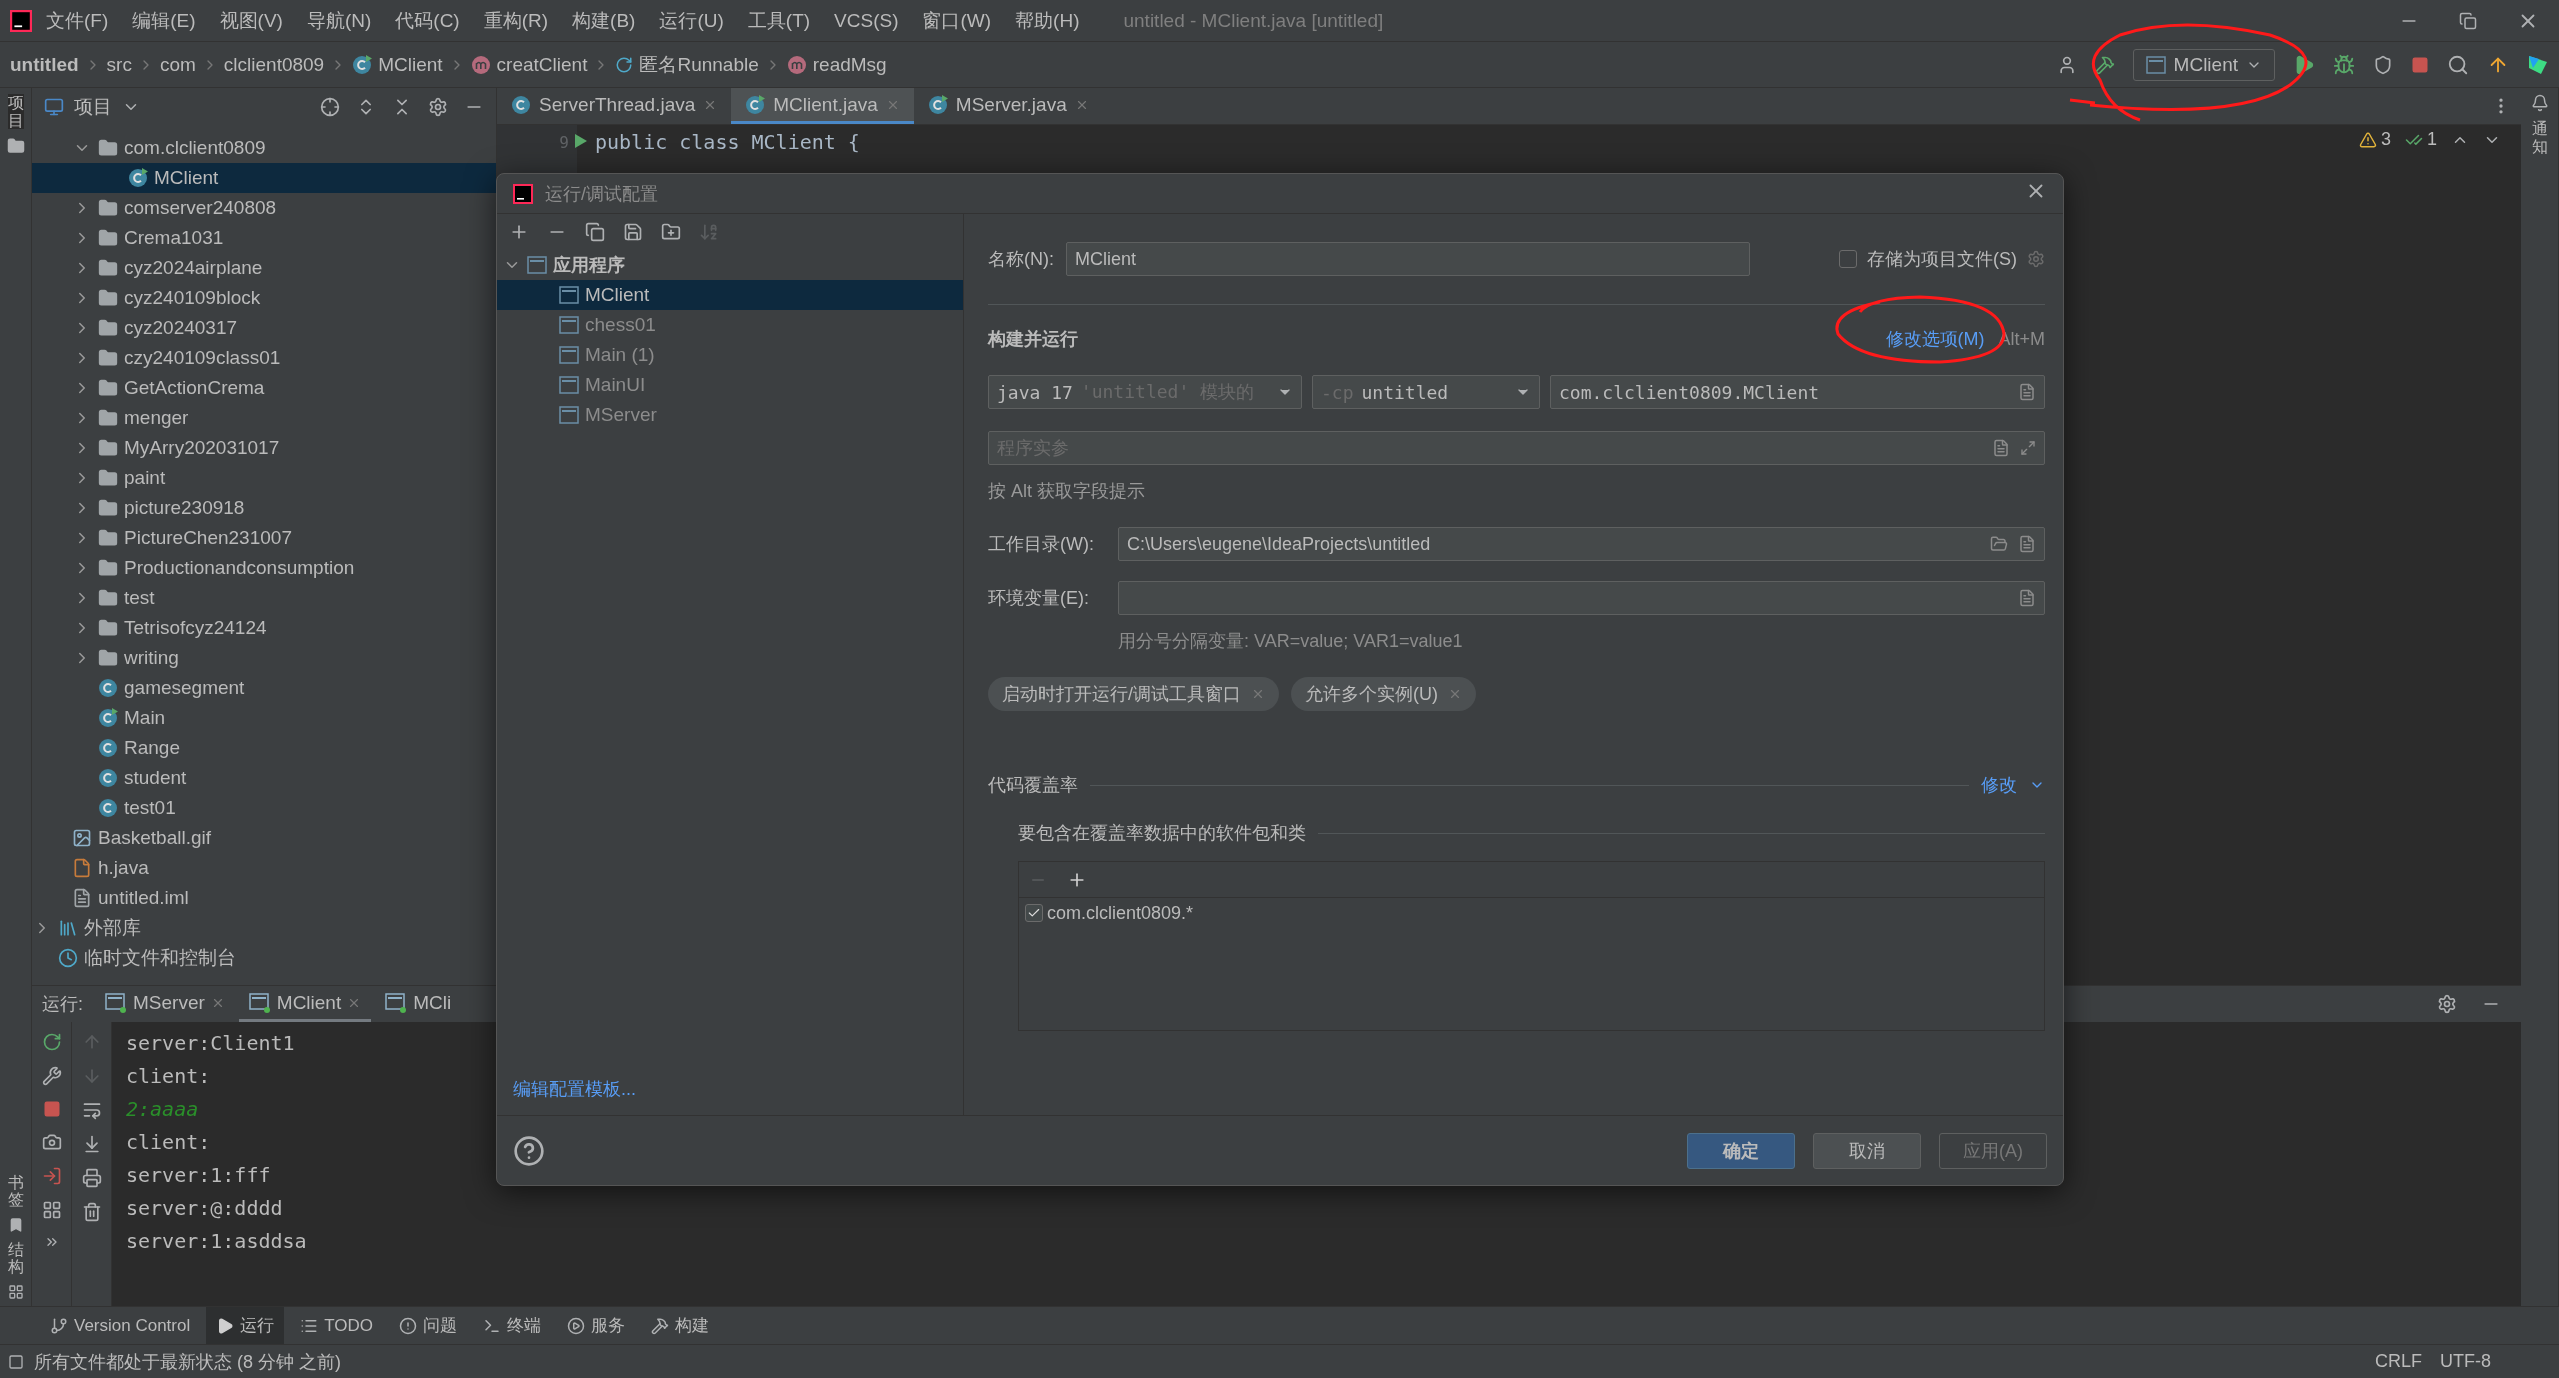 This screenshot has height=1378, width=2559. I want to click on debug-icon, so click(2344, 64).